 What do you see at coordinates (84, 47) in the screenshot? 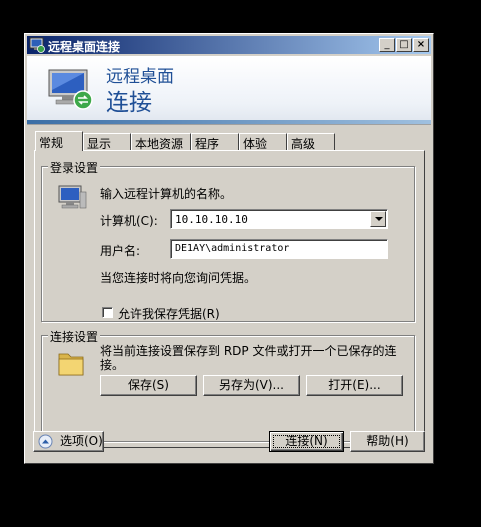
I see `window-title: 远程桌面连接` at bounding box center [84, 47].